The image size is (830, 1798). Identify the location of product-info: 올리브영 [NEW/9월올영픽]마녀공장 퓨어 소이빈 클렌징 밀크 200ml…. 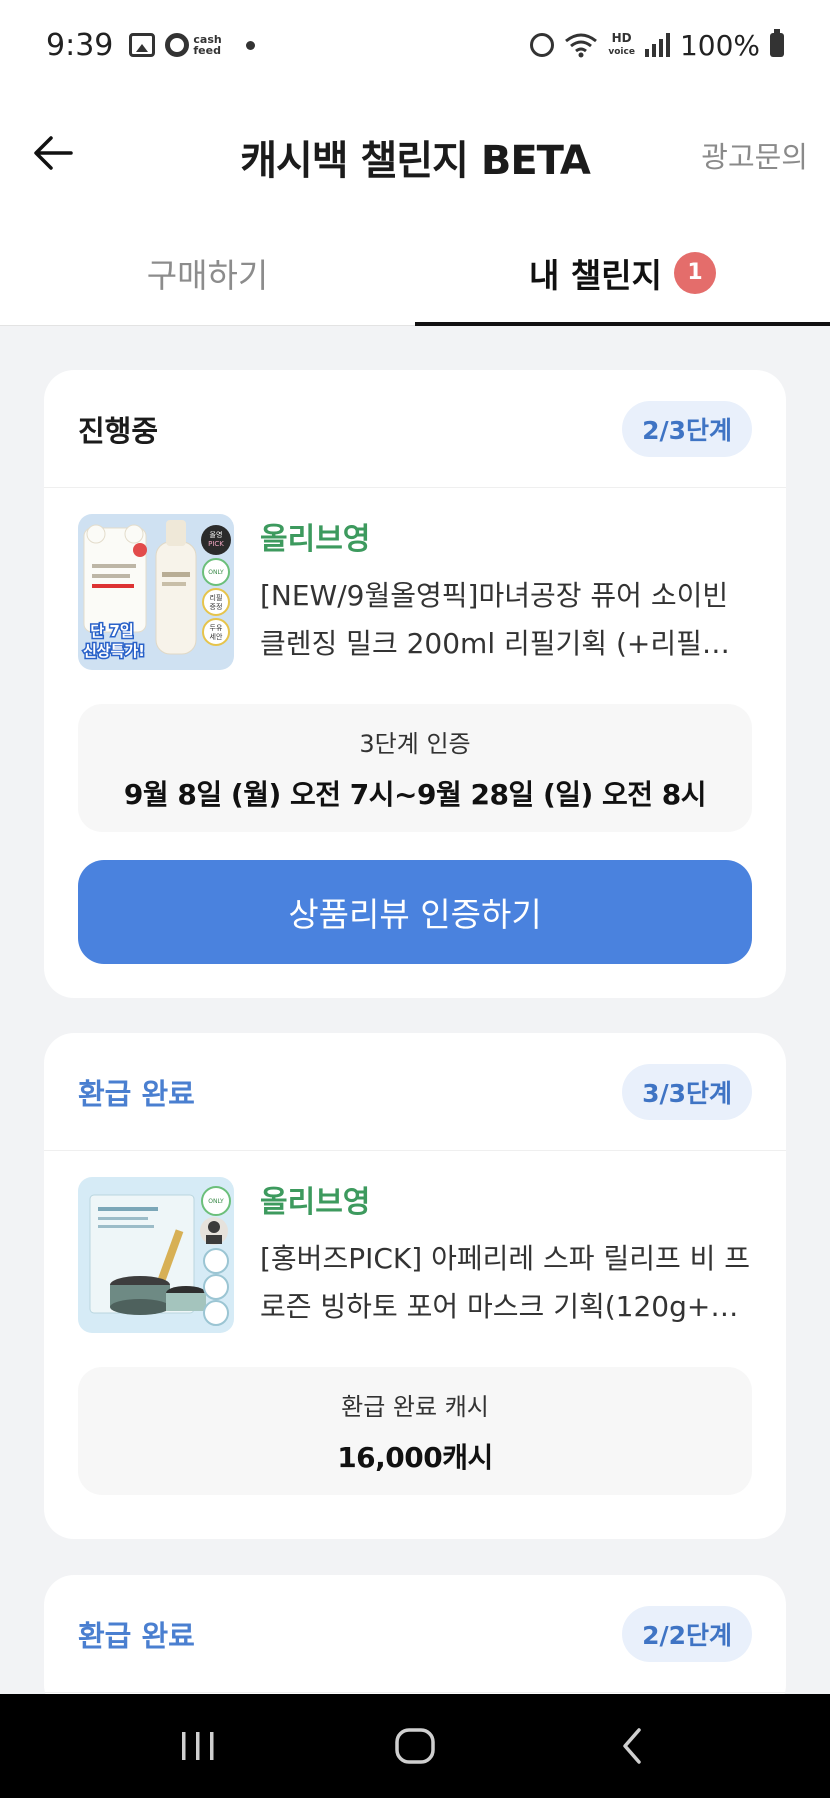
(506, 592).